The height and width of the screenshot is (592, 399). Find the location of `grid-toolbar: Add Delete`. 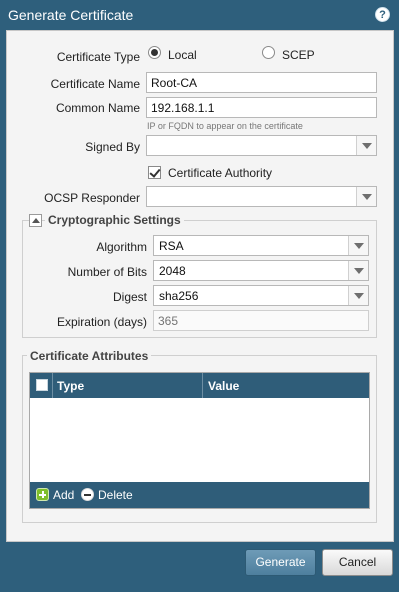

grid-toolbar: Add Delete is located at coordinates (199, 495).